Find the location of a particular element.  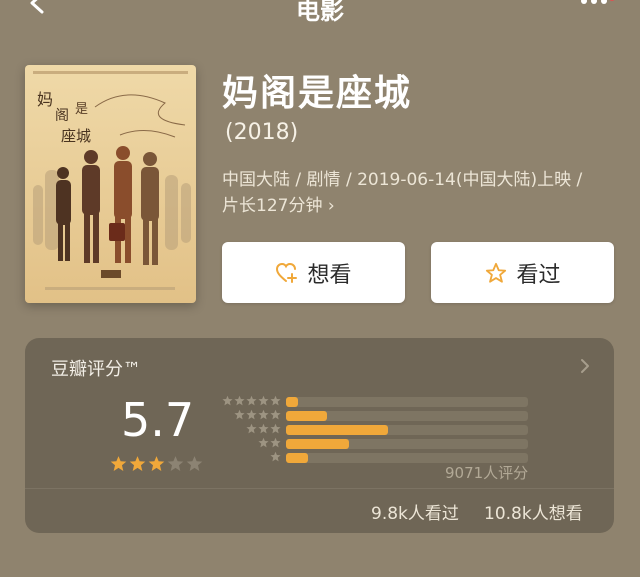

want-count: 10.8k人想看 is located at coordinates (533, 511).